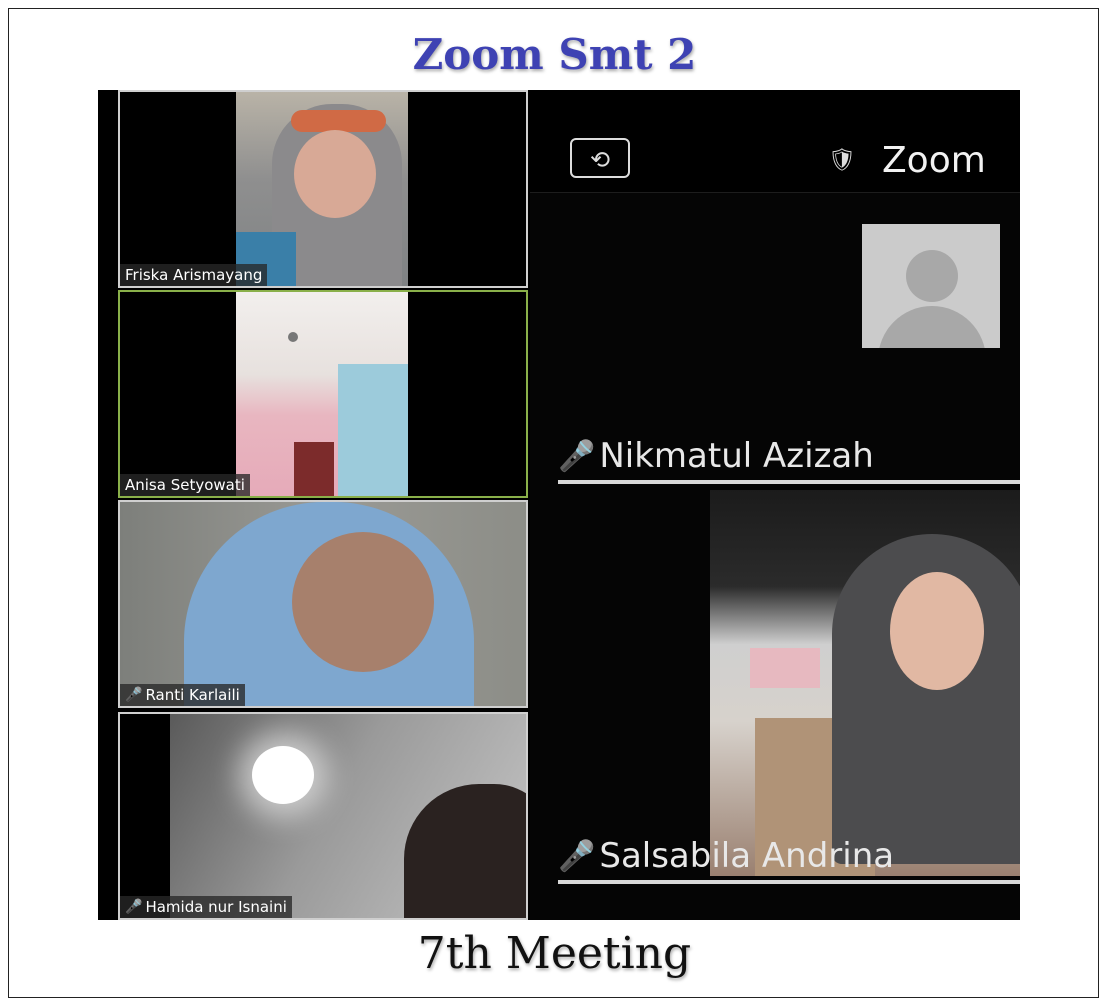 Image resolution: width=1109 pixels, height=1000 pixels. Describe the element at coordinates (554, 953) in the screenshot. I see `caption: 7th Meeting` at that location.